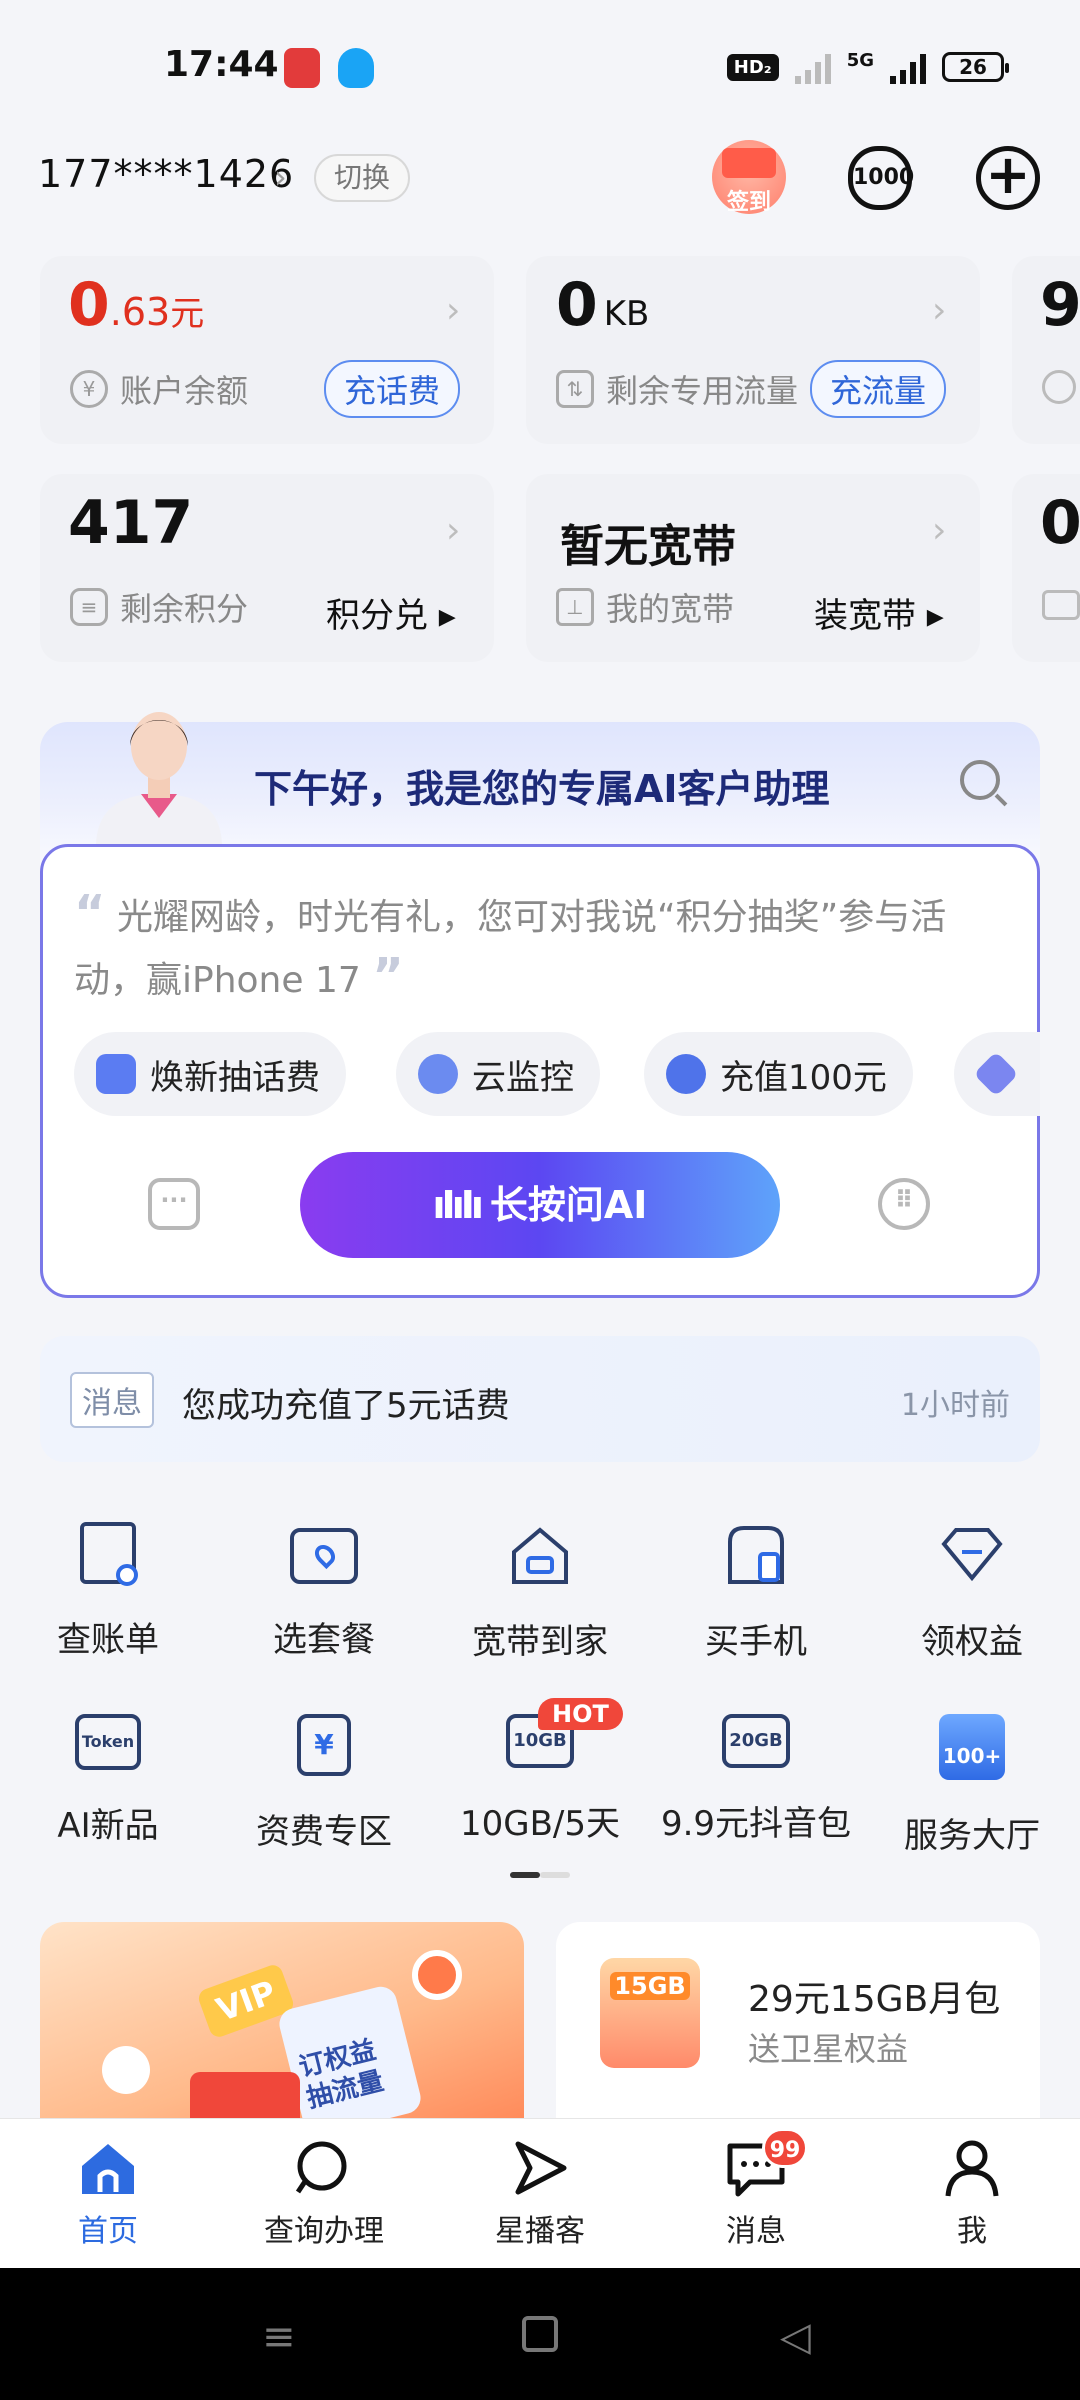 This screenshot has height=2400, width=1080. What do you see at coordinates (159, 389) in the screenshot?
I see `balance-label: ¥ 账户余额` at bounding box center [159, 389].